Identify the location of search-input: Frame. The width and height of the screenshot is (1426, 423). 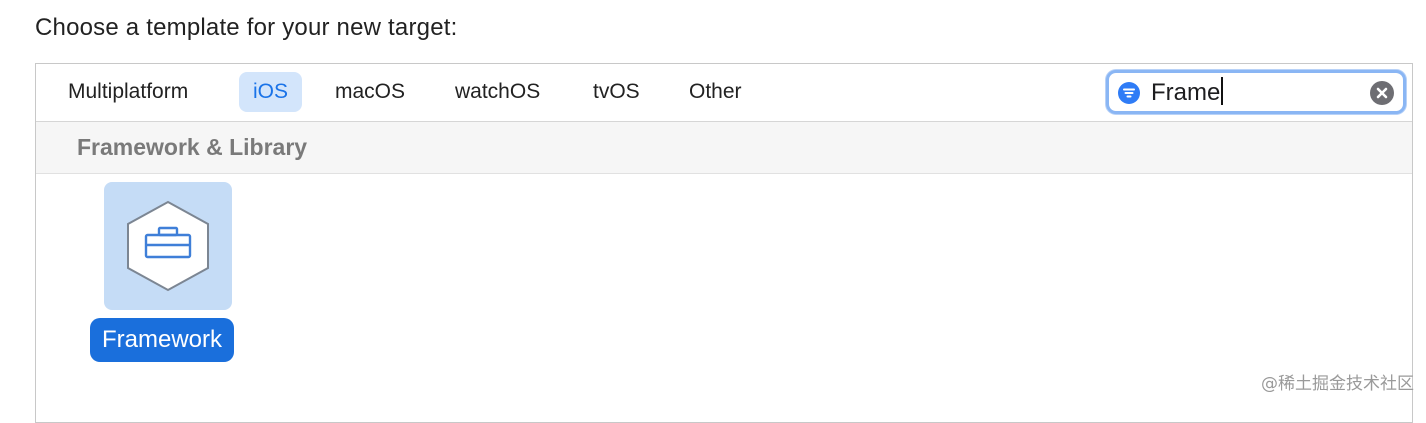
(1187, 93).